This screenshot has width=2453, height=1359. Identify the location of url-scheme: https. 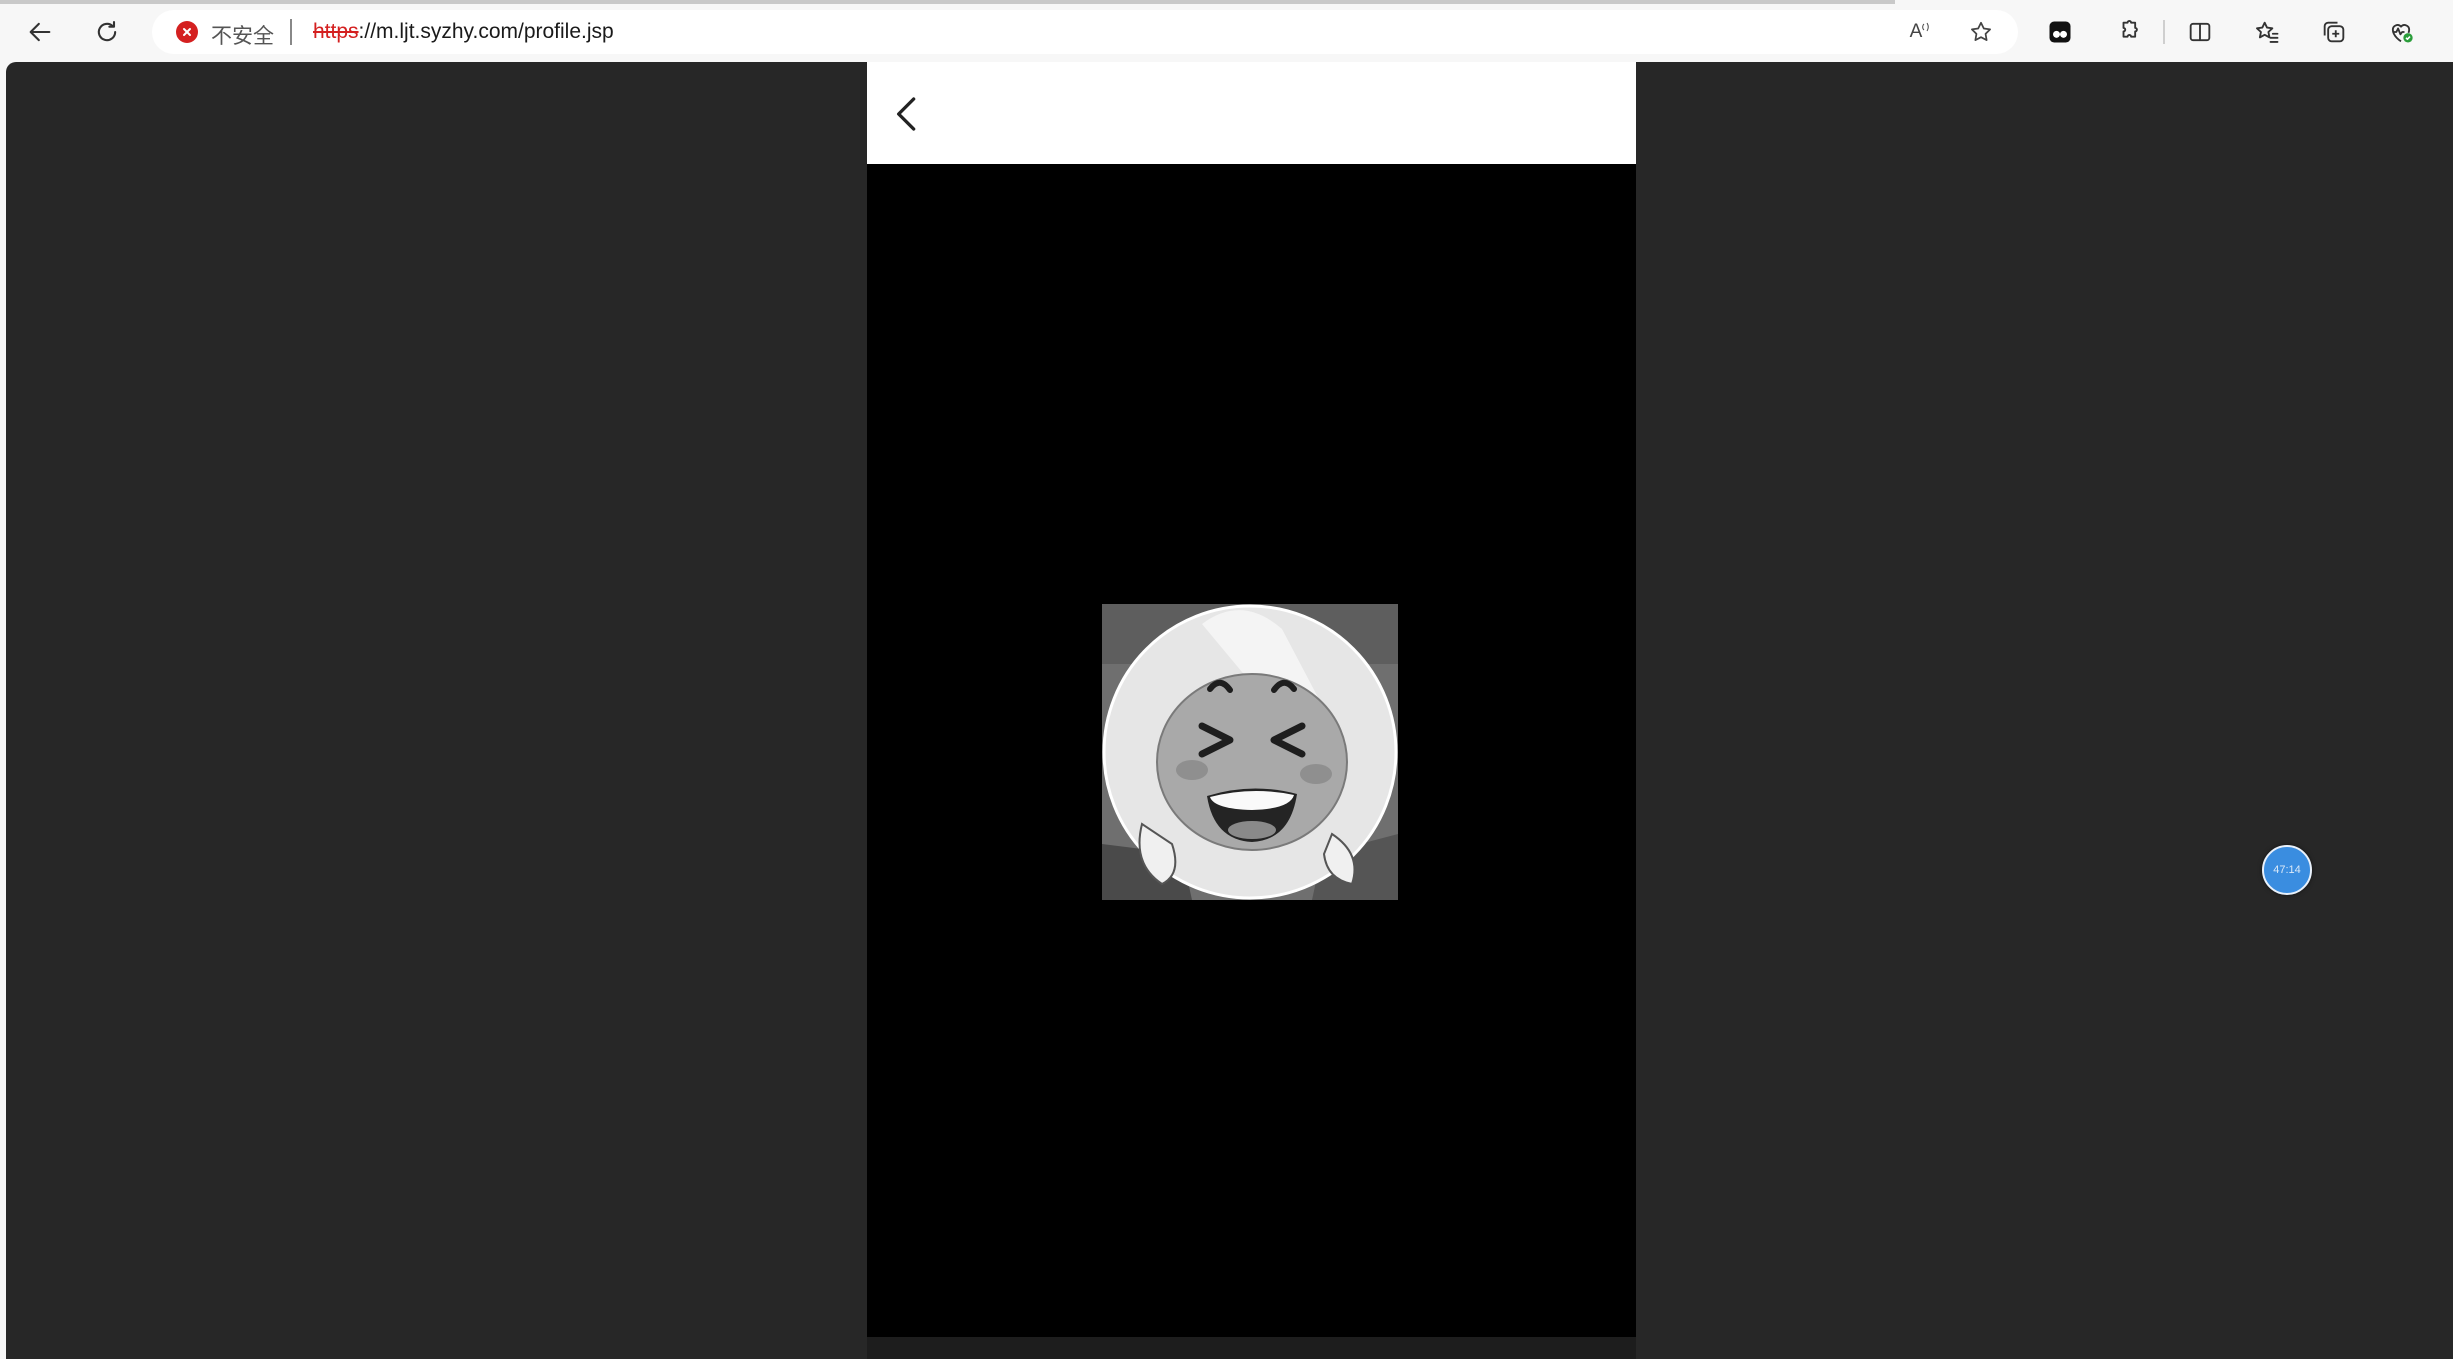
(336, 31).